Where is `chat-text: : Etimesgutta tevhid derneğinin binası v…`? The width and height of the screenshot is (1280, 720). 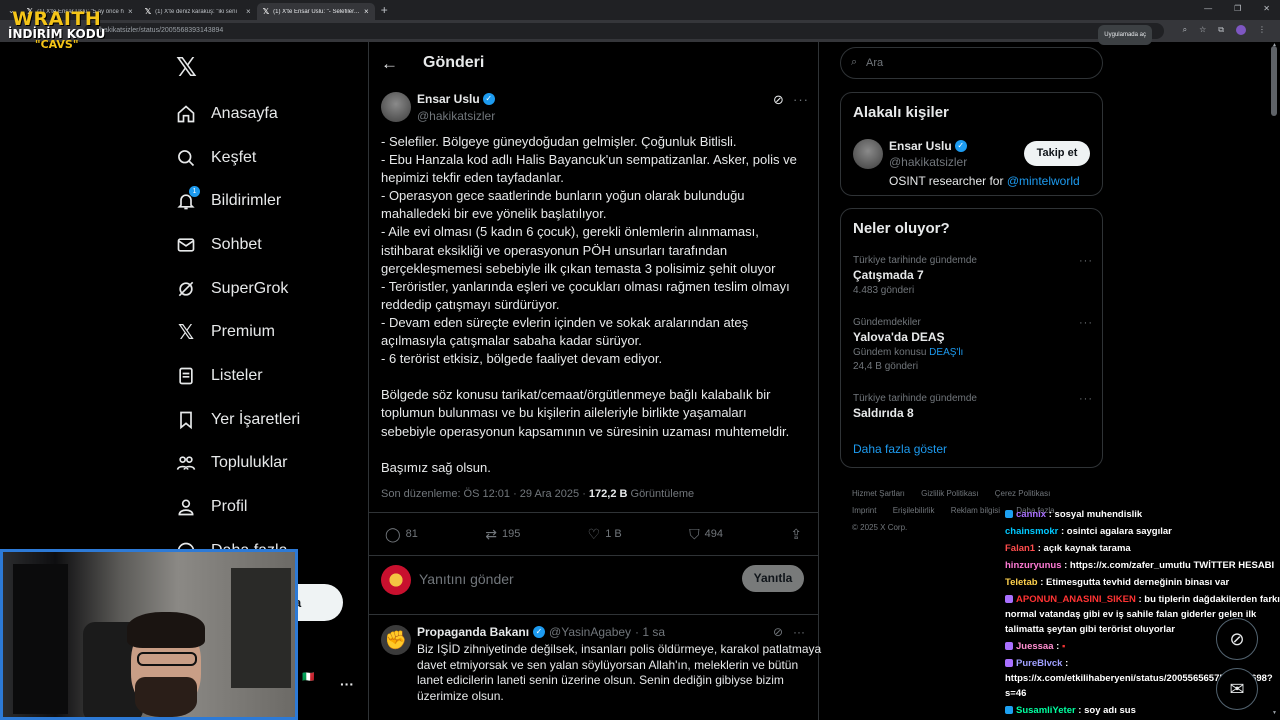
chat-text: : Etimesgutta tevhid derneğinin binası v… is located at coordinates (1133, 582).